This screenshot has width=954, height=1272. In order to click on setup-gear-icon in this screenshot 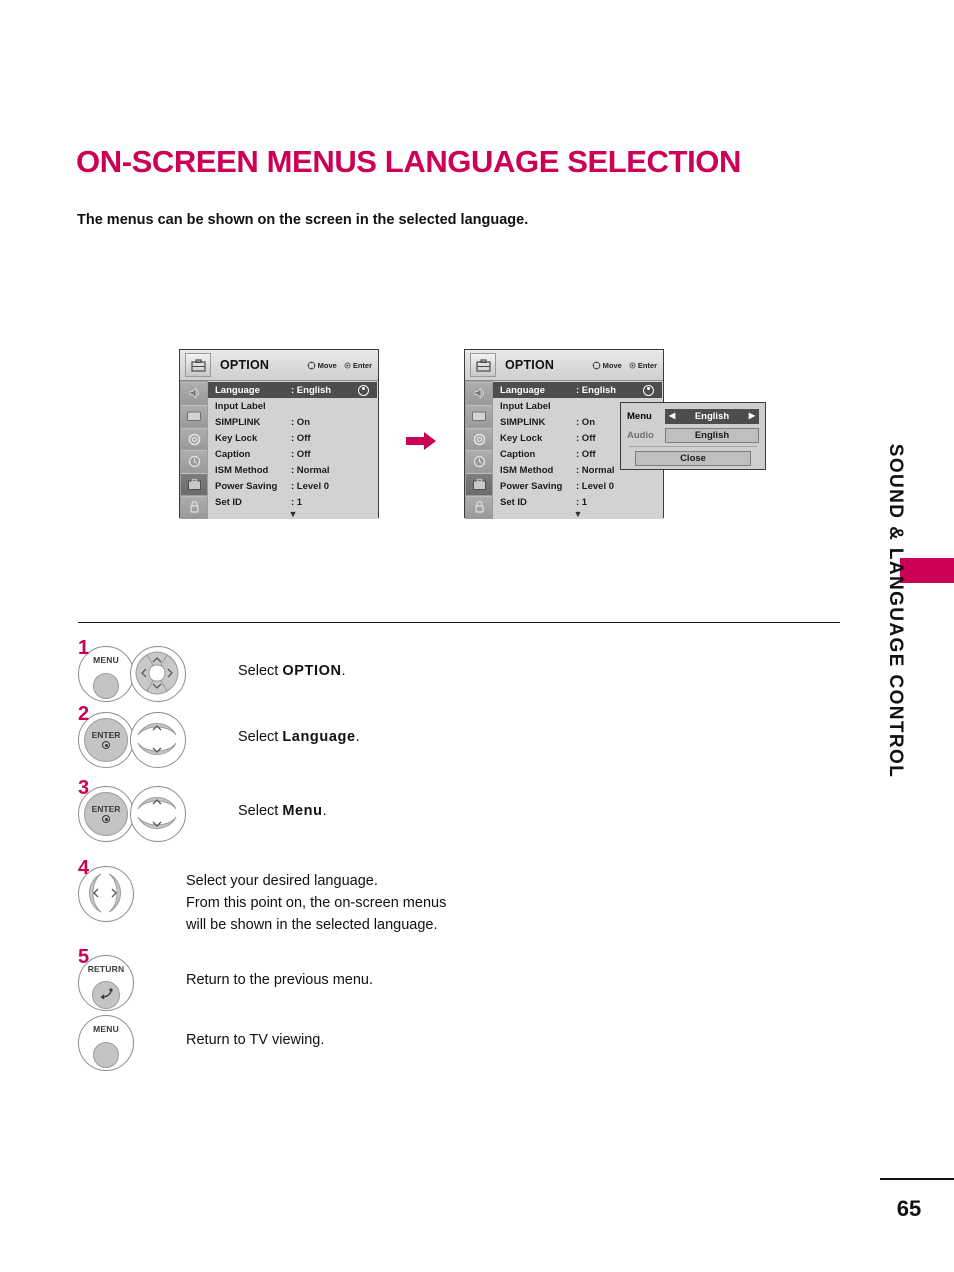, I will do `click(479, 439)`.